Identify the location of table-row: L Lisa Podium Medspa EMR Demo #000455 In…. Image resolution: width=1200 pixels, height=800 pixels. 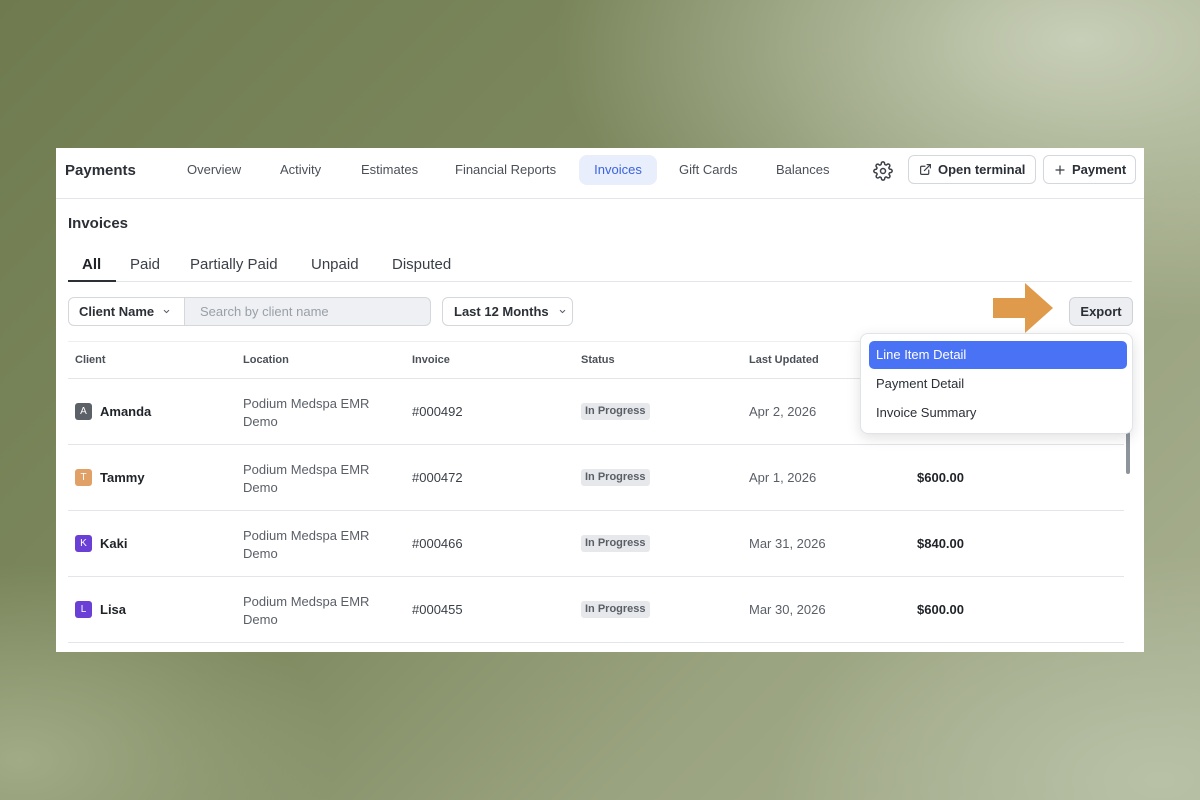
(596, 610).